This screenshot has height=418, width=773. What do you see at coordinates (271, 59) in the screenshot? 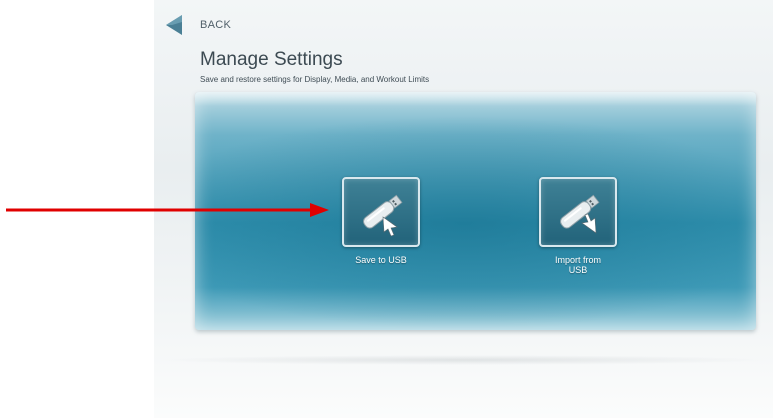
I see `page-title: Manage Settings` at bounding box center [271, 59].